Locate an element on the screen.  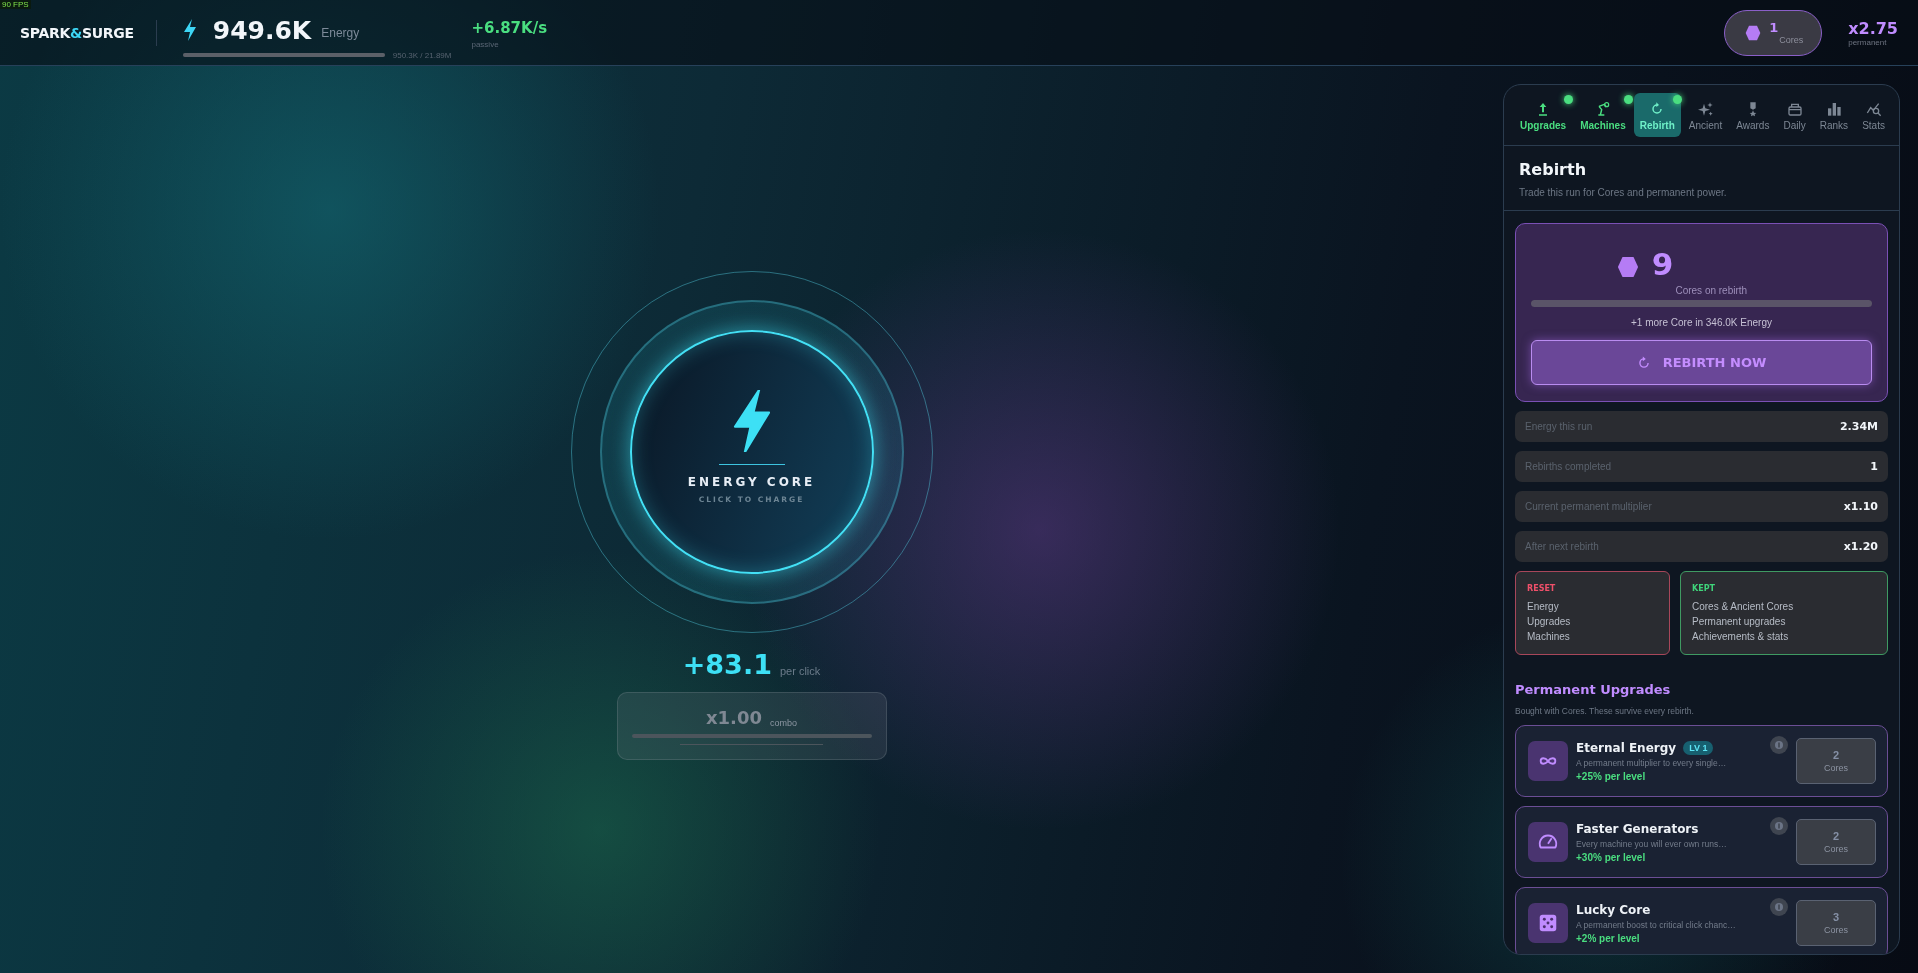
list-item: Energy is located at coordinates (1543, 606).